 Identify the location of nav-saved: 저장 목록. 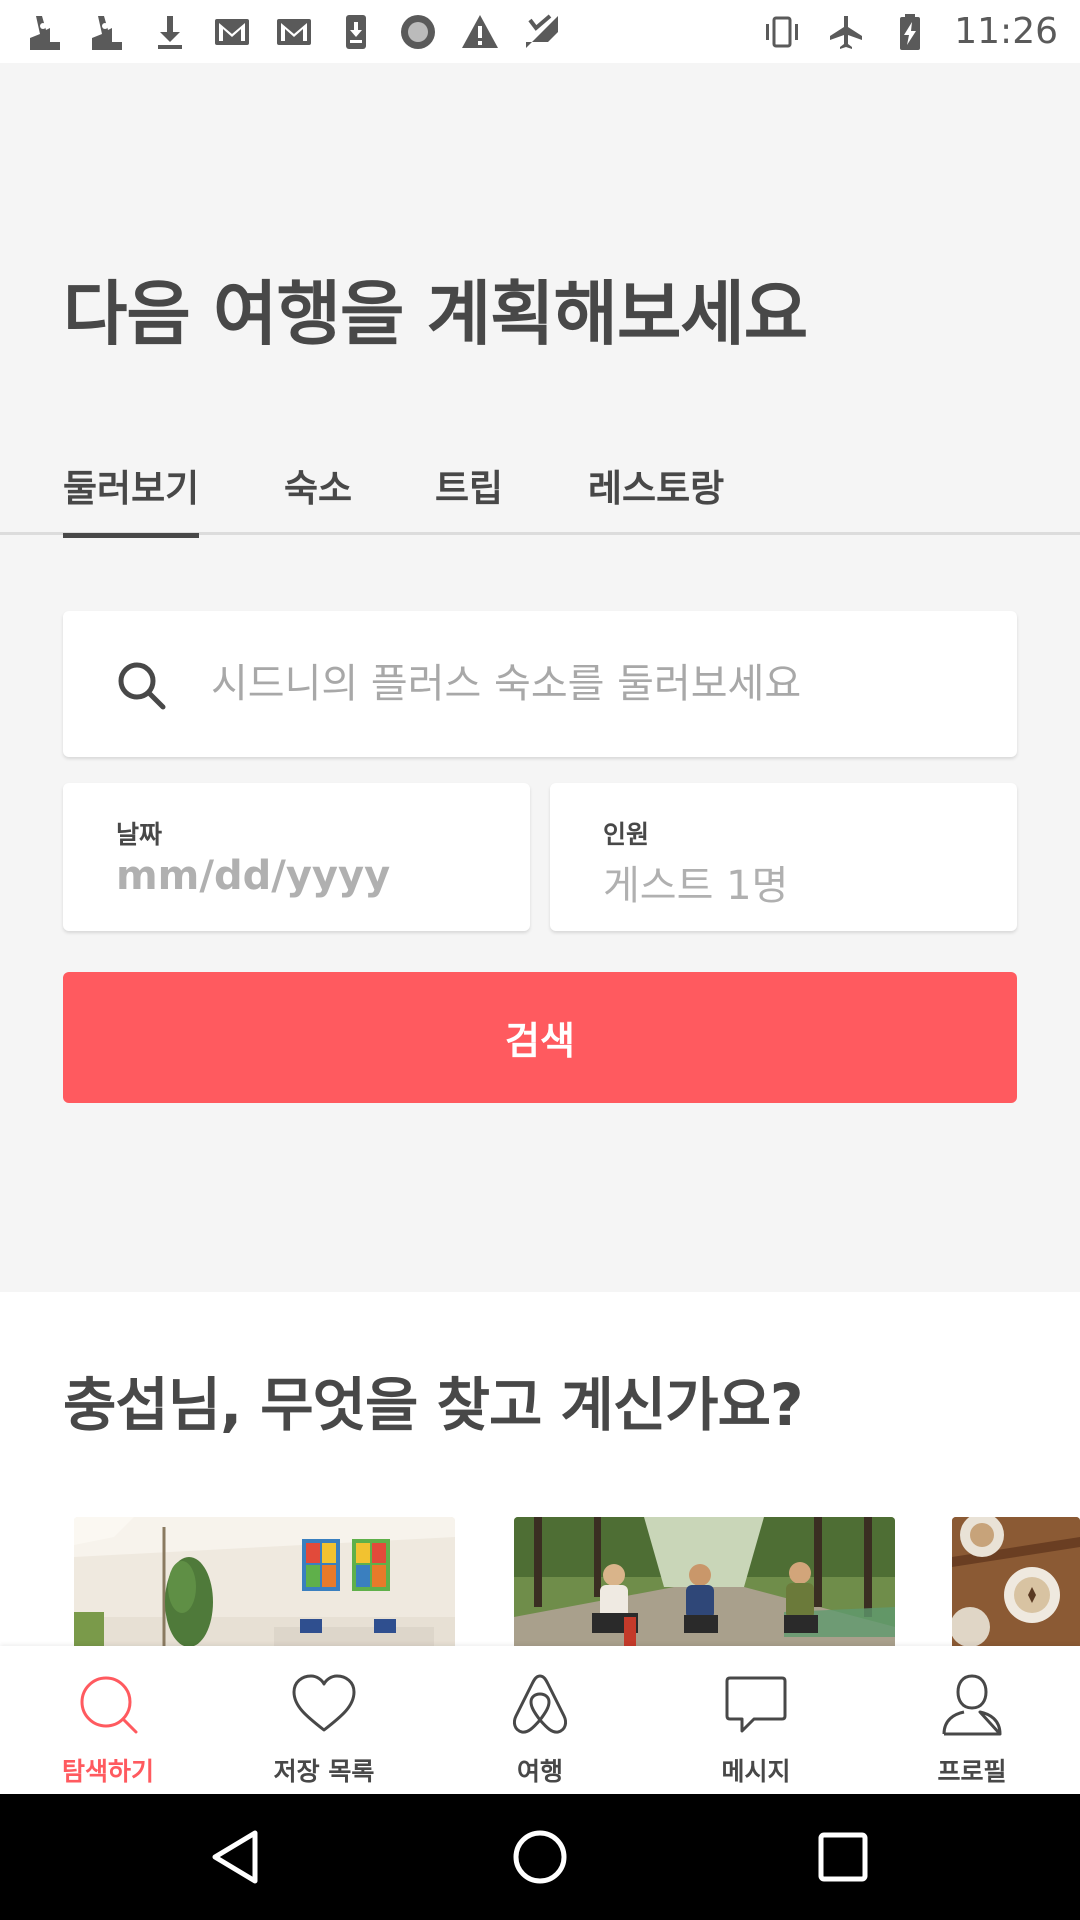
(324, 1720).